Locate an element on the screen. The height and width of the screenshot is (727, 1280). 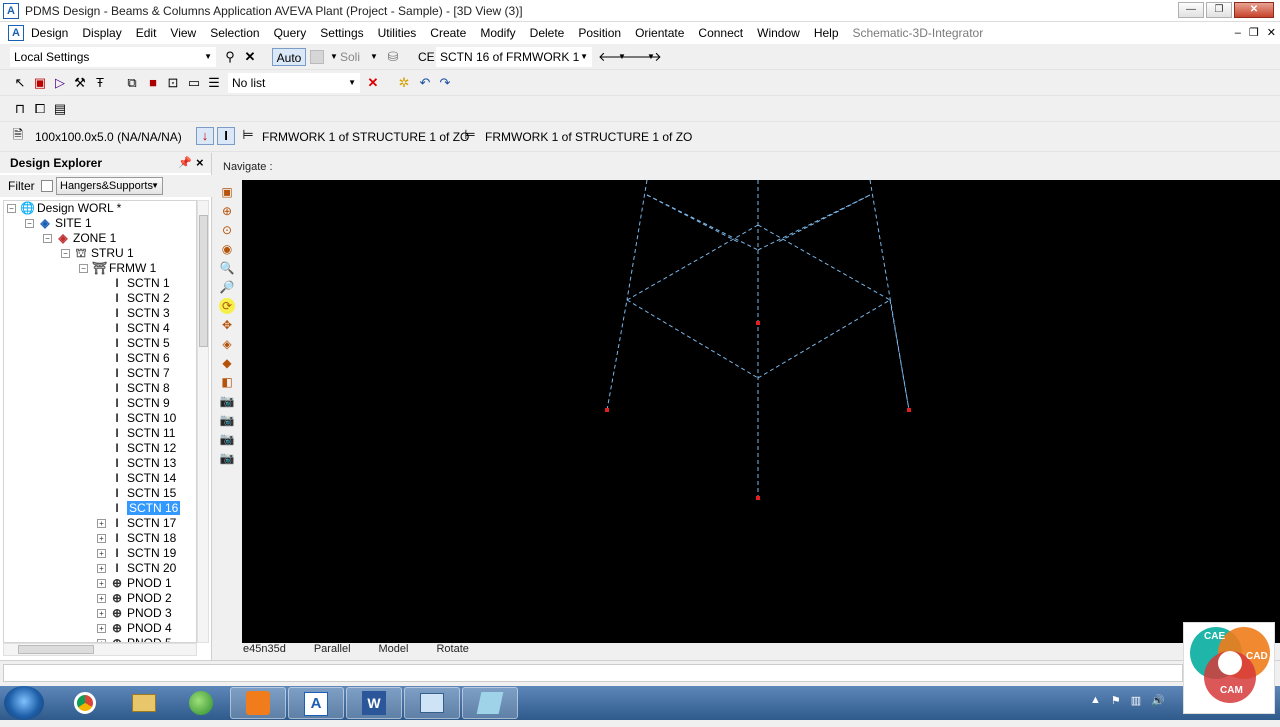
database-icon: ⛁ is located at coordinates (393, 57).